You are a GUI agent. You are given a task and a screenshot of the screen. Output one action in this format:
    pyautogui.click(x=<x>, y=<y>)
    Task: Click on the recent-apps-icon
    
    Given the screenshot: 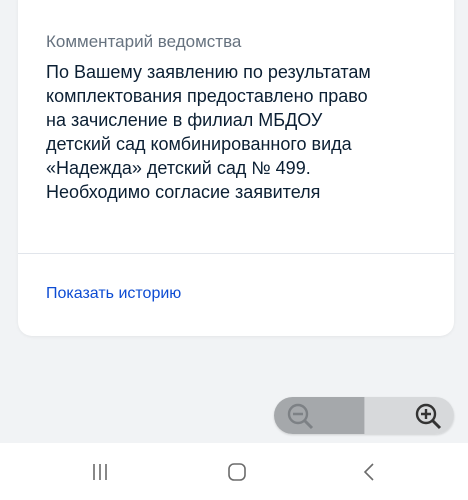 What is the action you would take?
    pyautogui.click(x=100, y=471)
    